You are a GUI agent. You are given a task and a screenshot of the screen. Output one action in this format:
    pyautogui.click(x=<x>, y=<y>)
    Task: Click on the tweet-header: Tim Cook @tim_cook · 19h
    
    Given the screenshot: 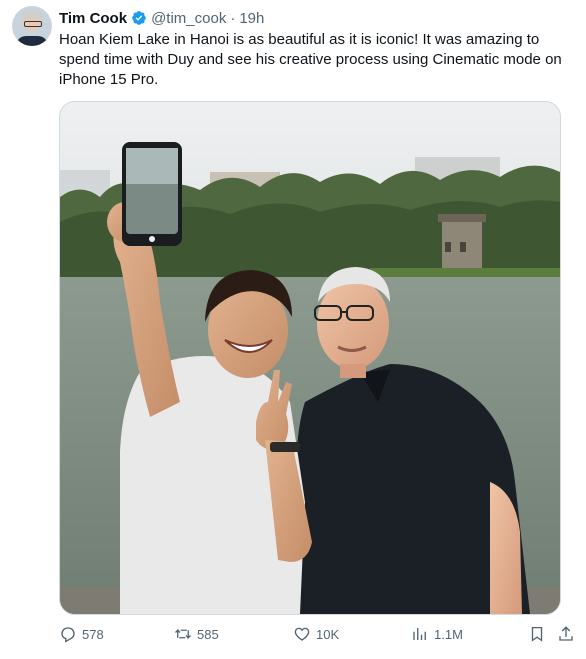 What is the action you would take?
    pyautogui.click(x=161, y=18)
    